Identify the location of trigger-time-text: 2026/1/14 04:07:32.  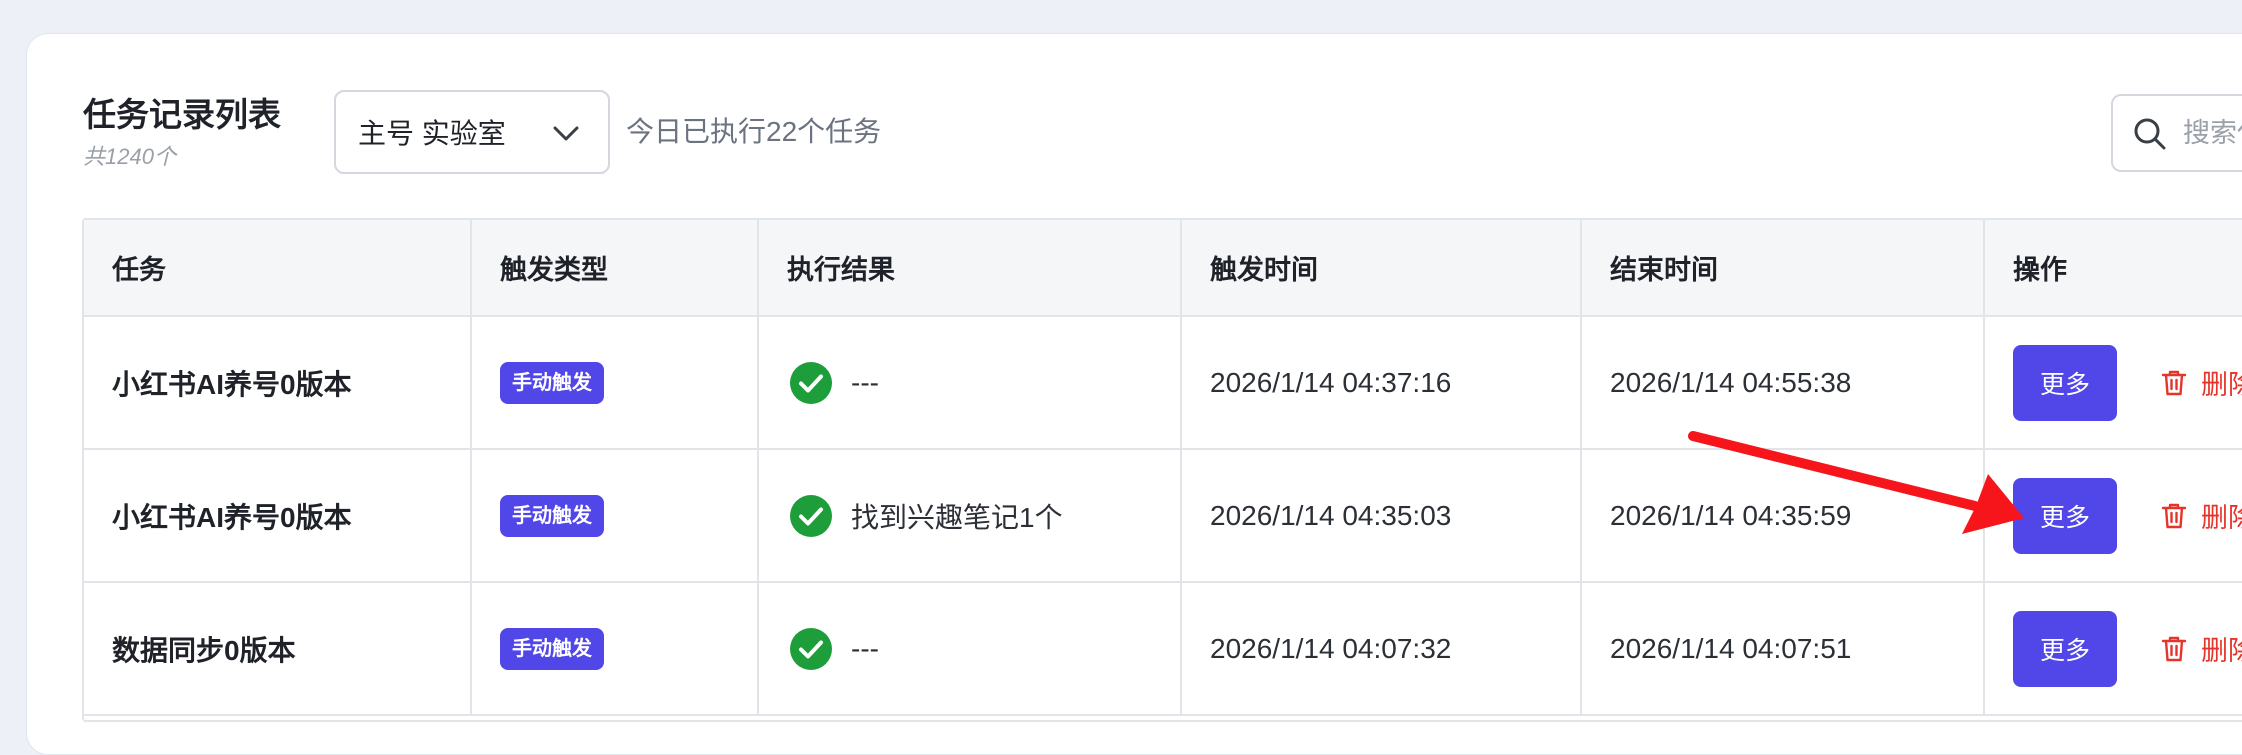
(1331, 648).